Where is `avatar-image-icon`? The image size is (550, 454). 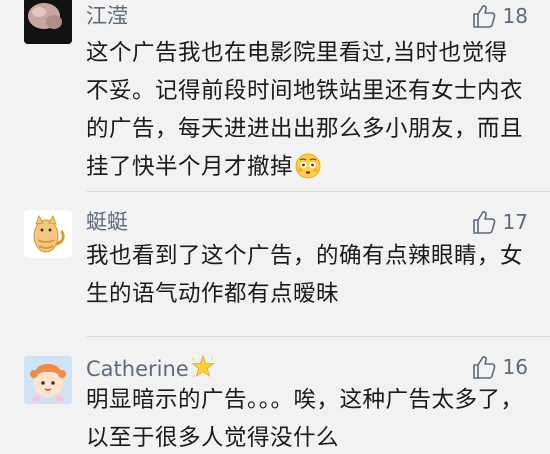
avatar-image-icon is located at coordinates (48, 22).